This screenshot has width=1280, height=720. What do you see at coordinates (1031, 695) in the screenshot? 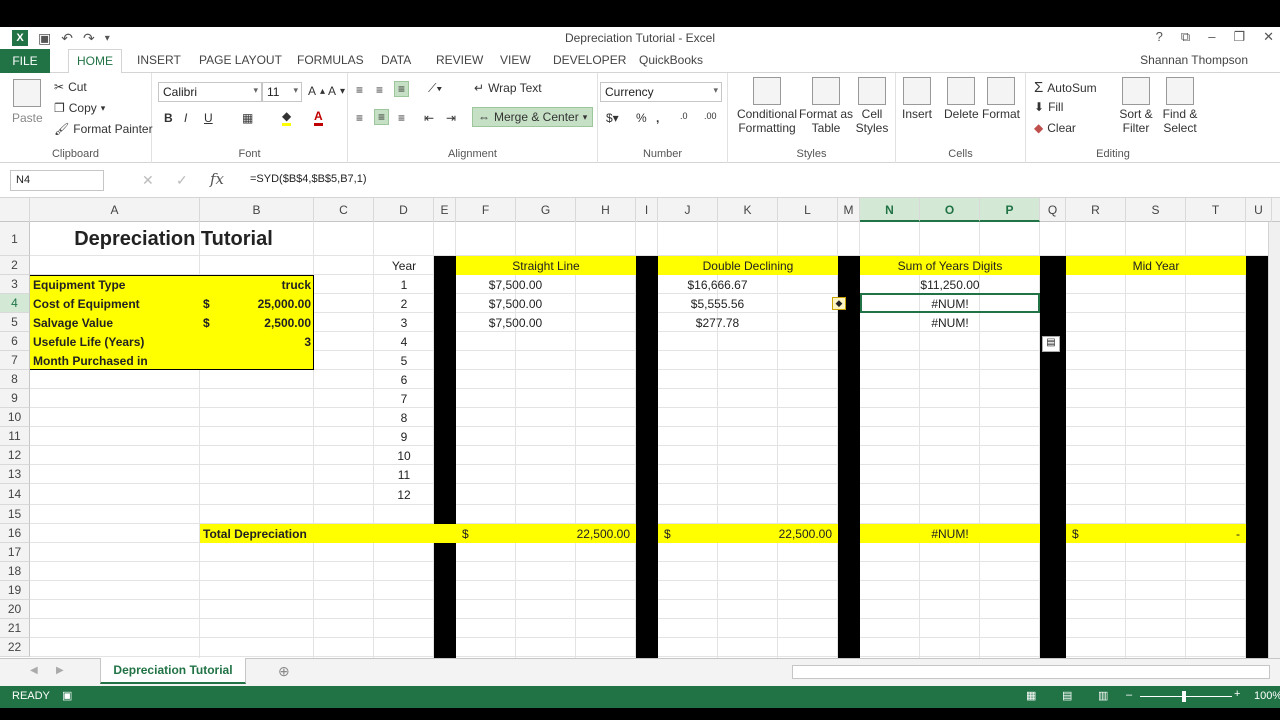
I see `normal-view-icon: ▦` at bounding box center [1031, 695].